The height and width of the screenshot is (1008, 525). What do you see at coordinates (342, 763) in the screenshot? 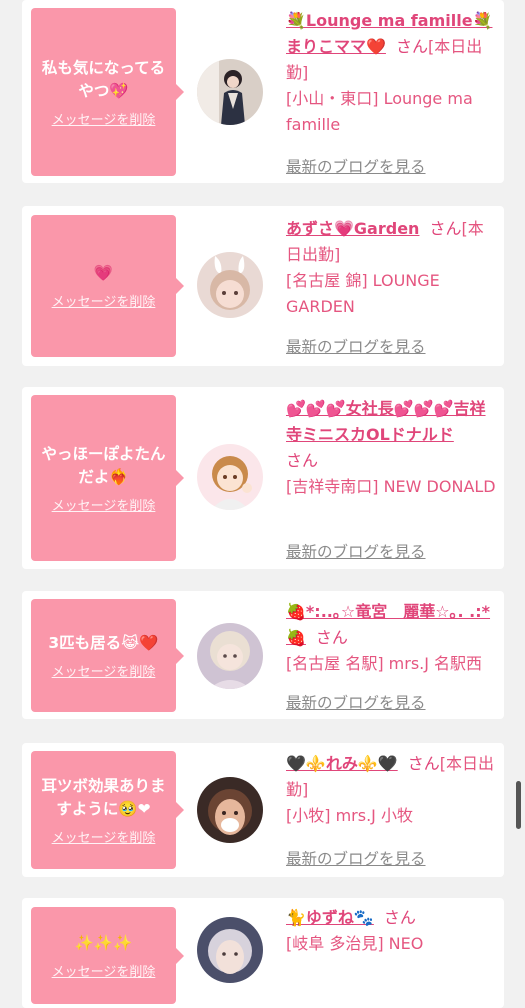
I see `cast-name-link: 🖤⚜️れみ⚜️🖤` at bounding box center [342, 763].